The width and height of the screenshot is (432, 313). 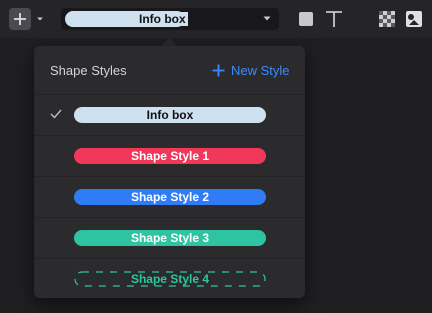 I want to click on style-label: Shape Style 4, so click(x=170, y=279).